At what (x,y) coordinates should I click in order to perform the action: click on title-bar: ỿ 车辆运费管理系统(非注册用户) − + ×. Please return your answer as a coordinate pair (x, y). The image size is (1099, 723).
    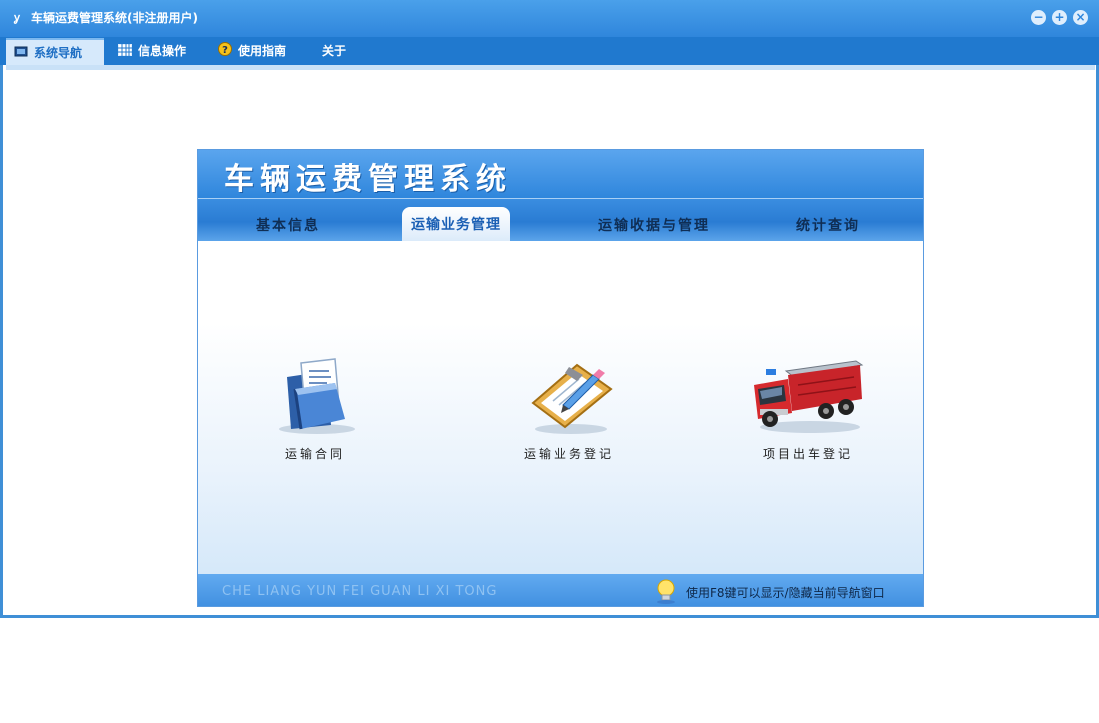
    Looking at the image, I should click on (549, 18).